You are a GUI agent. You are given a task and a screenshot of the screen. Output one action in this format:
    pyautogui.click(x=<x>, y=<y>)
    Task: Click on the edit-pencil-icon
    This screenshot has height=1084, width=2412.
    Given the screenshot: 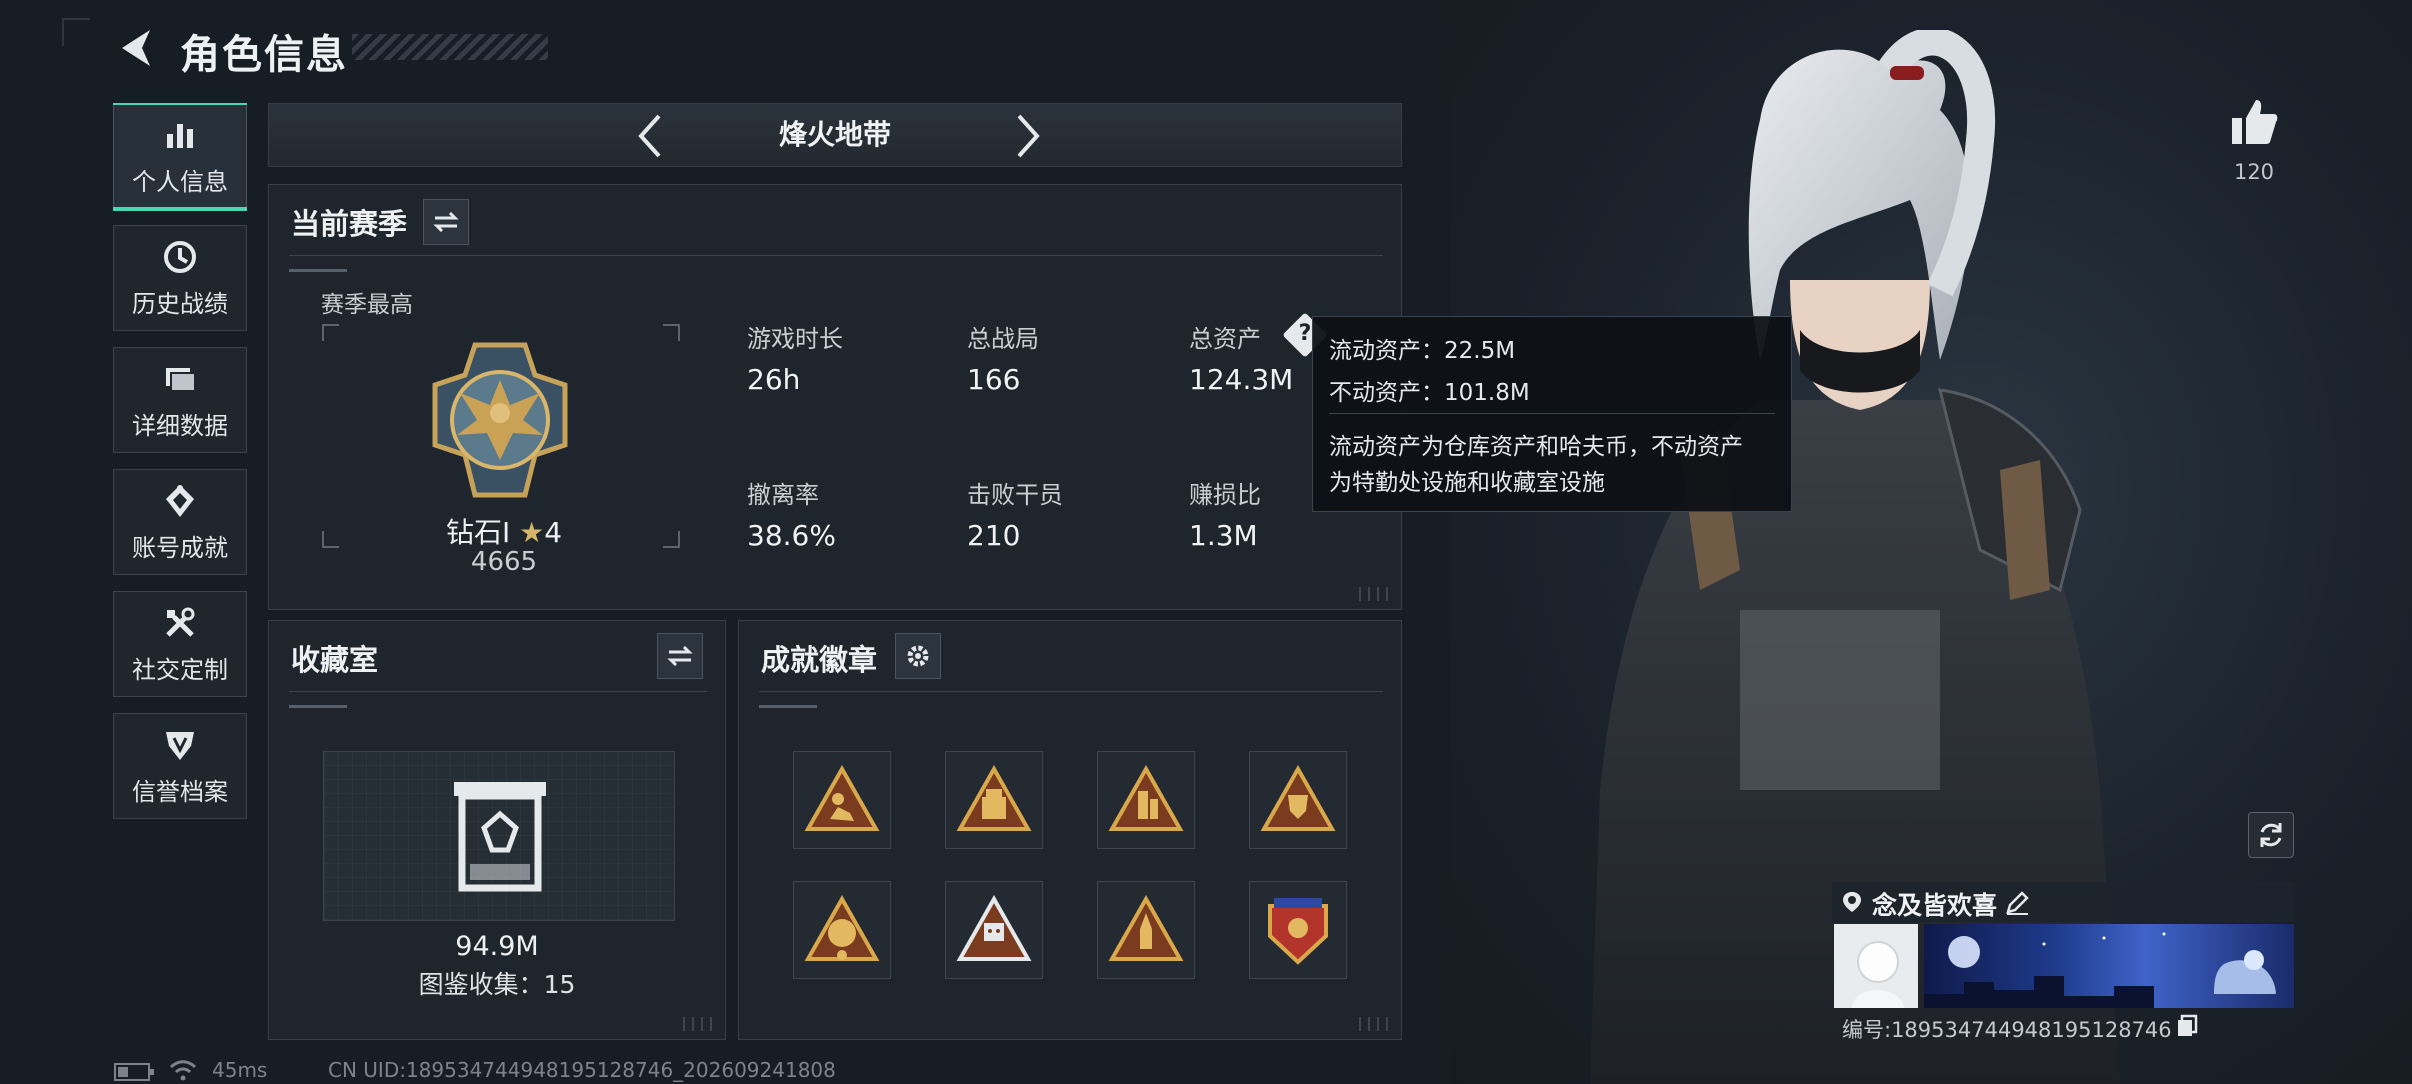 What is the action you would take?
    pyautogui.click(x=2017, y=903)
    